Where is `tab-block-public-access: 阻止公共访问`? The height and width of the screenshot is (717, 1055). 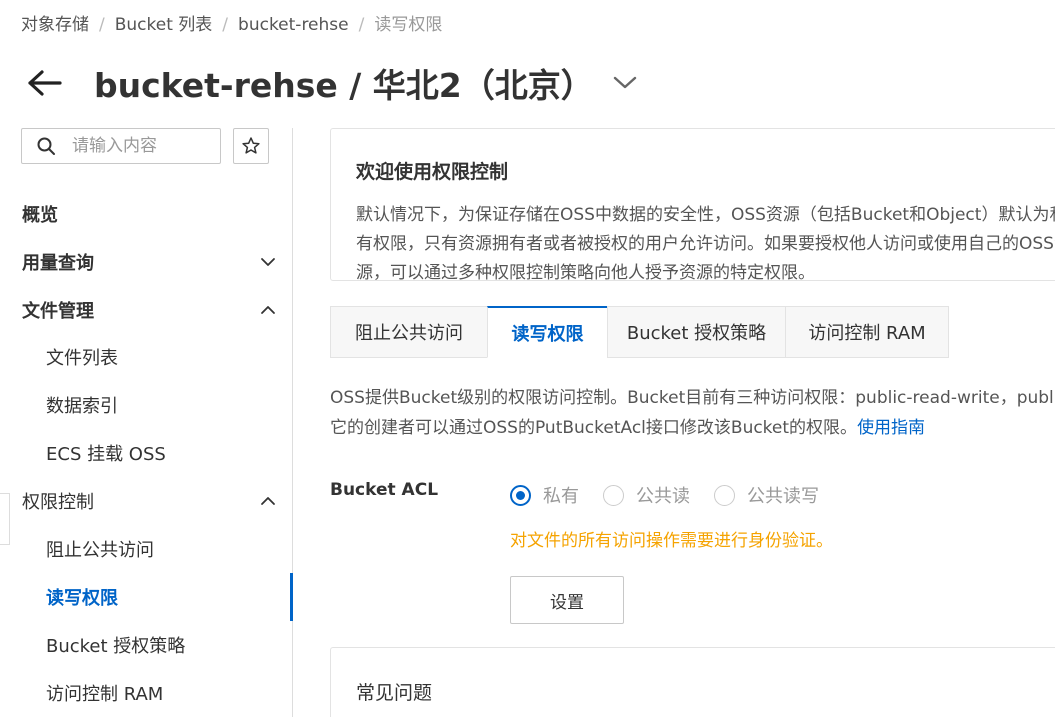 tab-block-public-access: 阻止公共访问 is located at coordinates (409, 332).